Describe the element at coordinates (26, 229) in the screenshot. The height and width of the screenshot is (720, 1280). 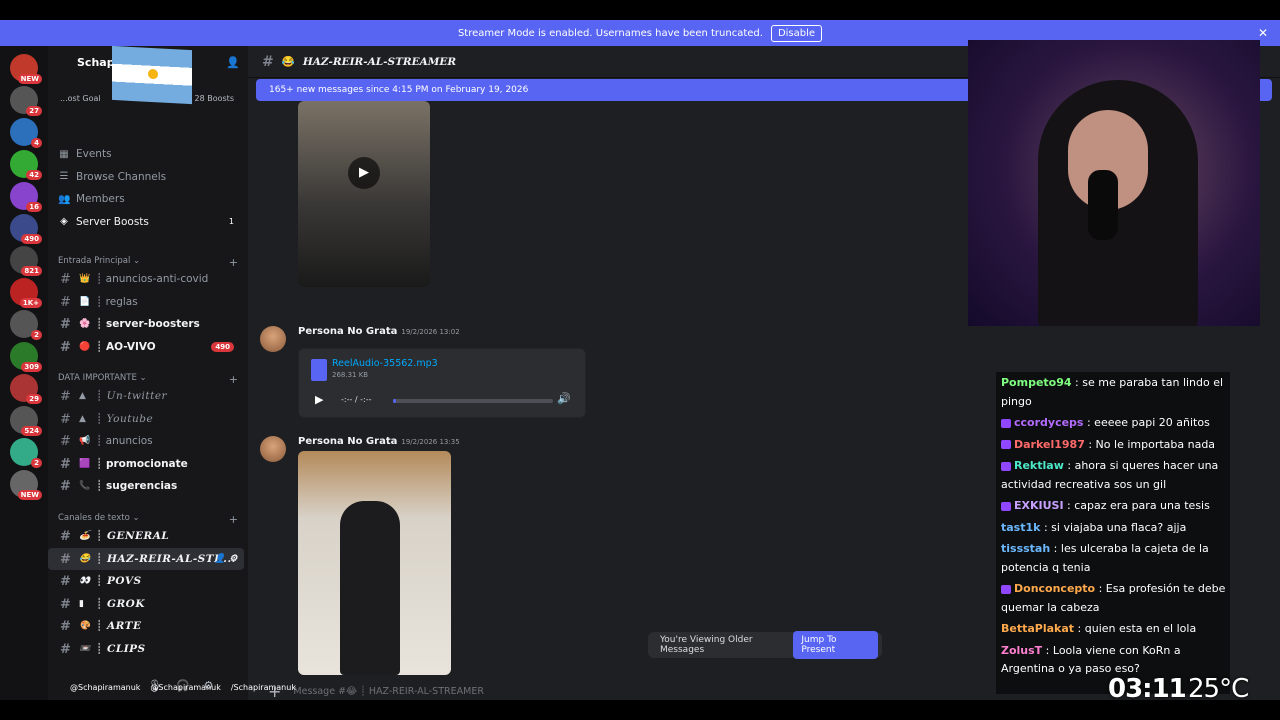
I see `server-icon: 490` at that location.